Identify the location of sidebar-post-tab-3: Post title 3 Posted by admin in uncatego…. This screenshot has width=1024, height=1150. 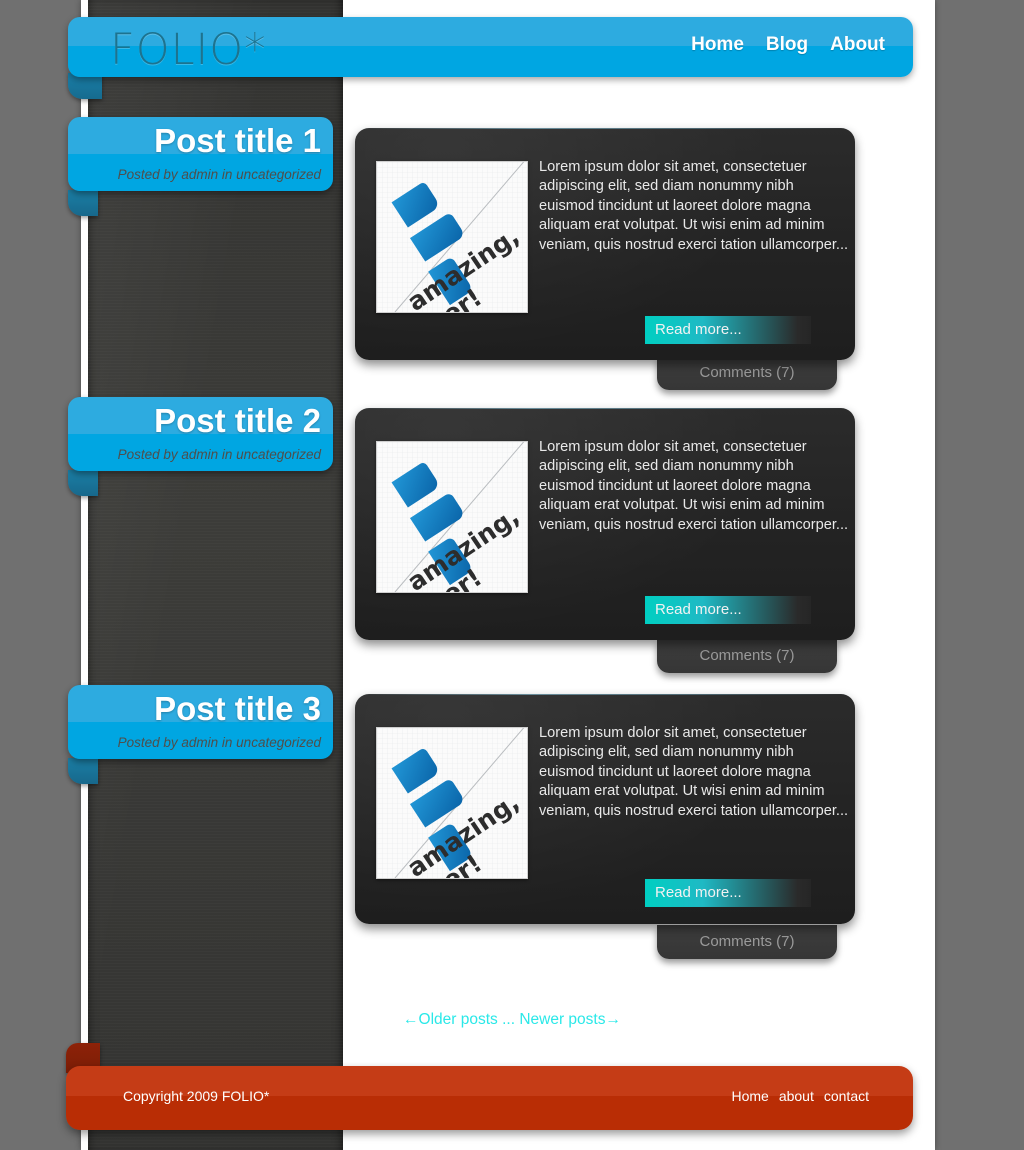
(200, 722).